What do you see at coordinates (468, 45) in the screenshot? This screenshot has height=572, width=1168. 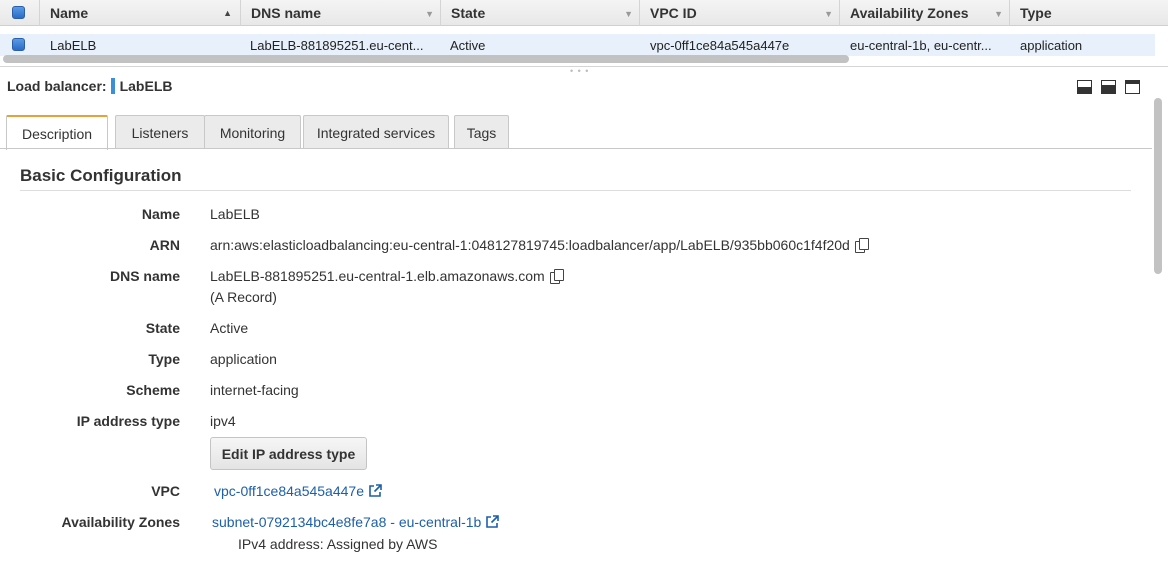 I see `cell-state: Active` at bounding box center [468, 45].